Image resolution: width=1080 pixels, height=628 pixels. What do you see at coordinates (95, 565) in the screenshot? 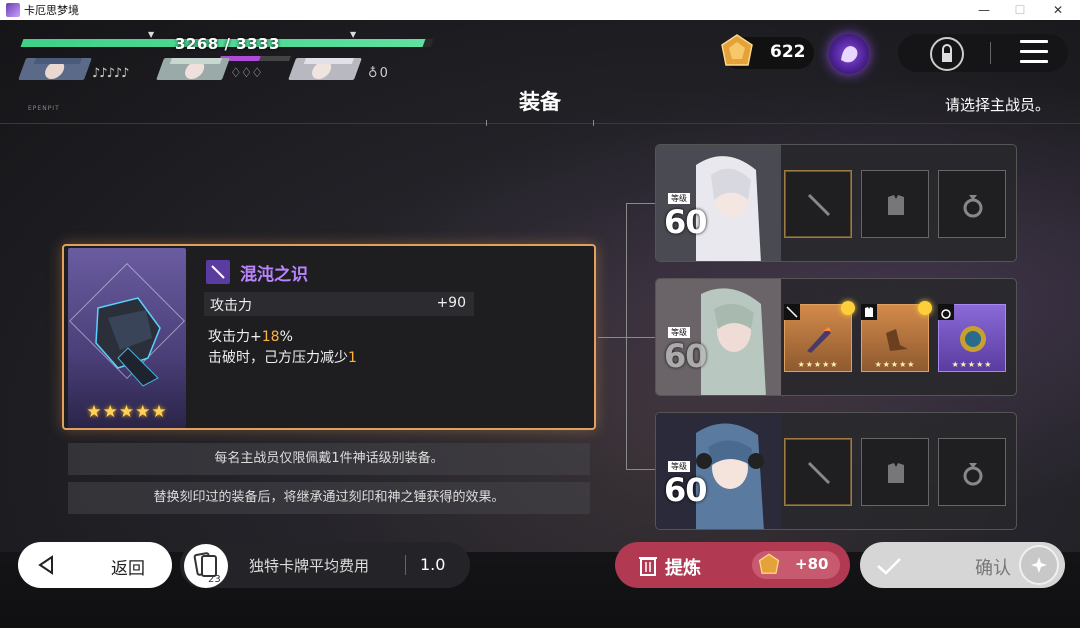
I see `back-button: 返回` at bounding box center [95, 565].